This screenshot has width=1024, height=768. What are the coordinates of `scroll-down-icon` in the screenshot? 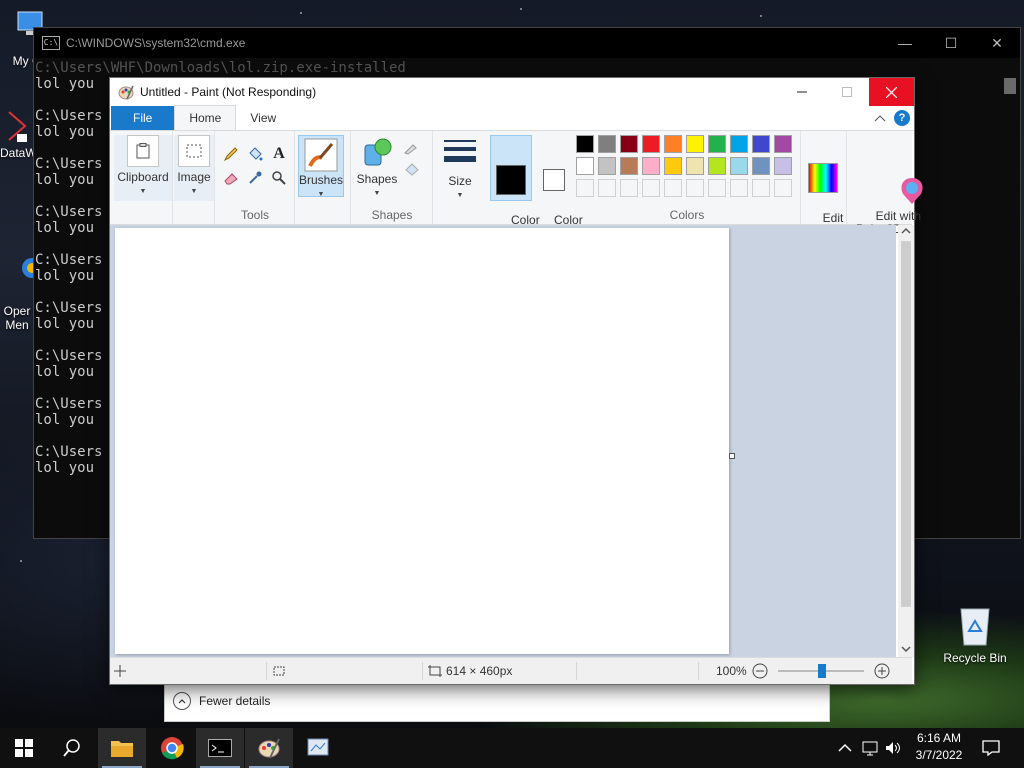 It's located at (906, 650).